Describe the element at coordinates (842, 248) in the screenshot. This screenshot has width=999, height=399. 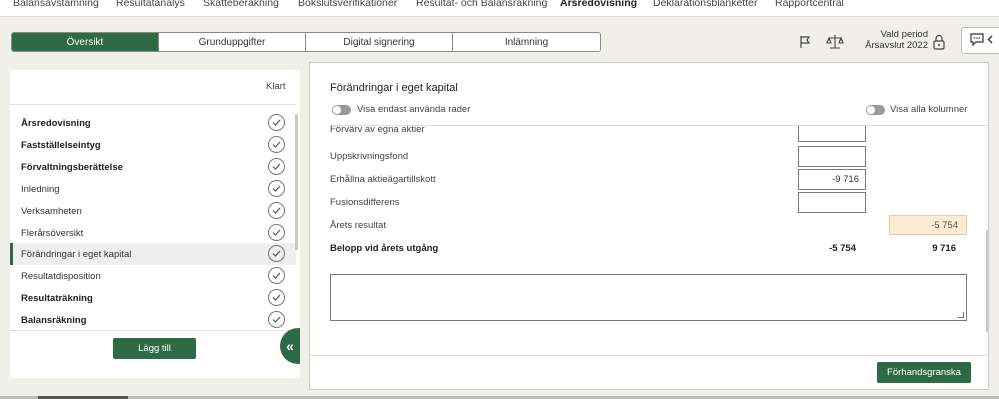
I see `total-col1: -5 754` at that location.